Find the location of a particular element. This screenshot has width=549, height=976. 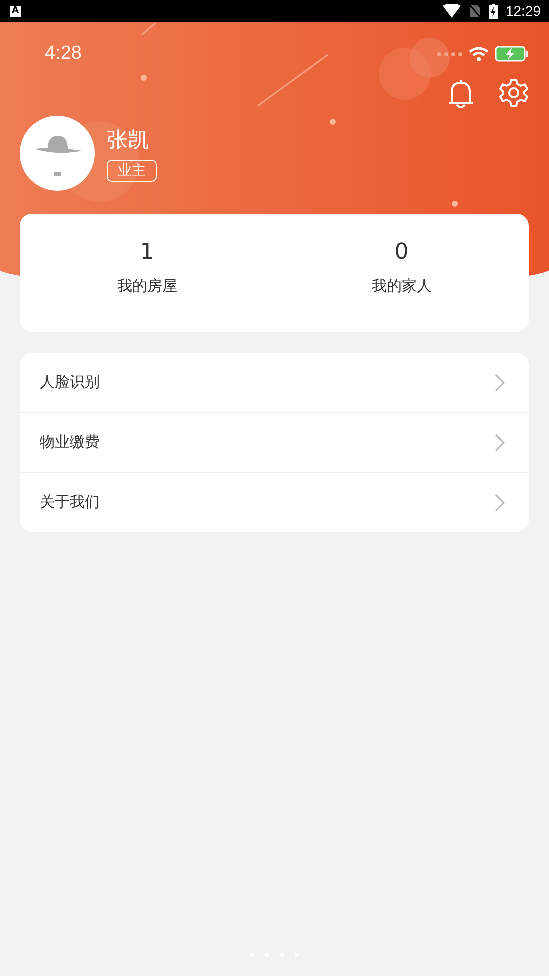

menu-item: 人脸识别 is located at coordinates (274, 382).